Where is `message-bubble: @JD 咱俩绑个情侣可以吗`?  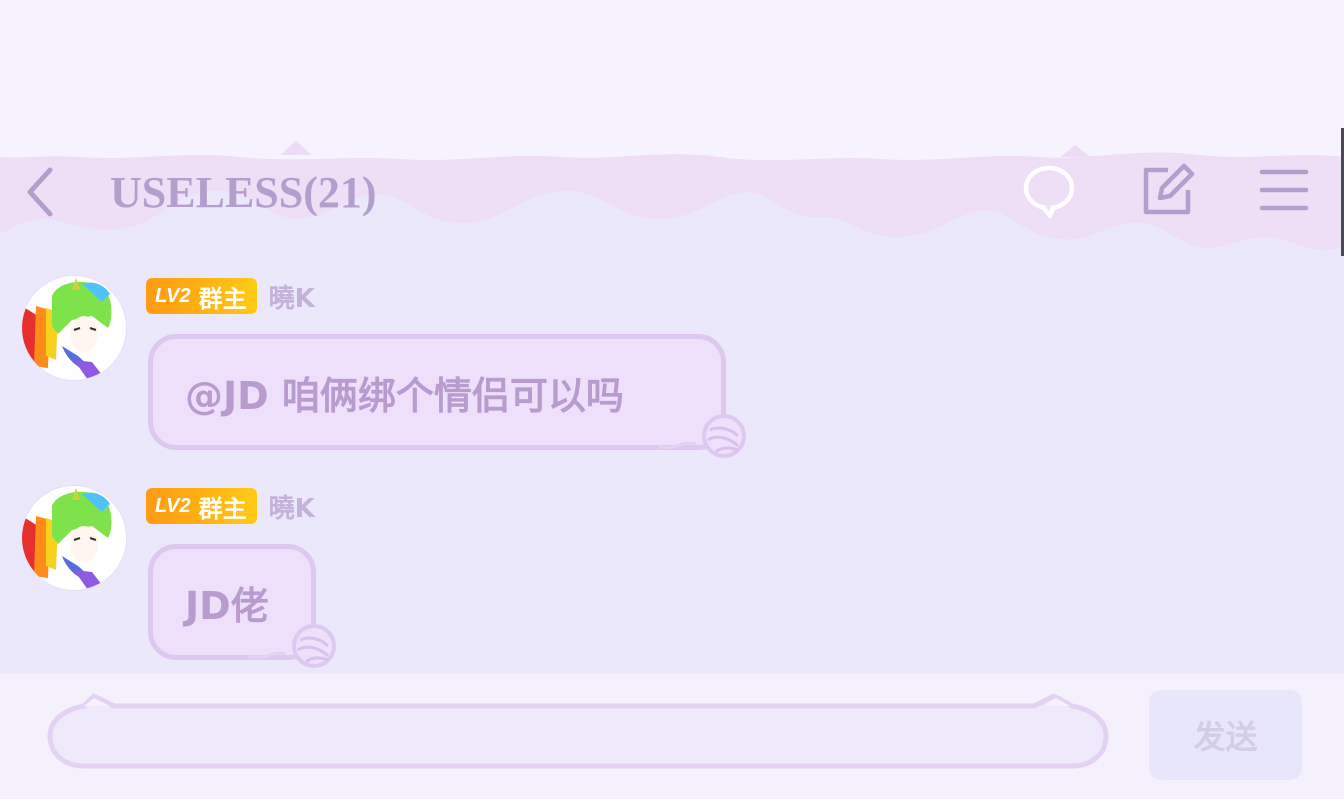
message-bubble: @JD 咱俩绑个情侣可以吗 is located at coordinates (437, 392).